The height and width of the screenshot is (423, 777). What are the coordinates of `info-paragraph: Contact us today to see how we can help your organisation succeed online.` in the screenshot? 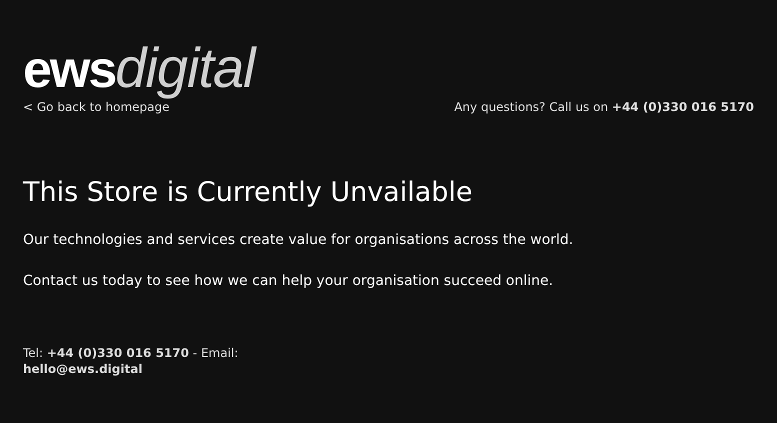 It's located at (288, 281).